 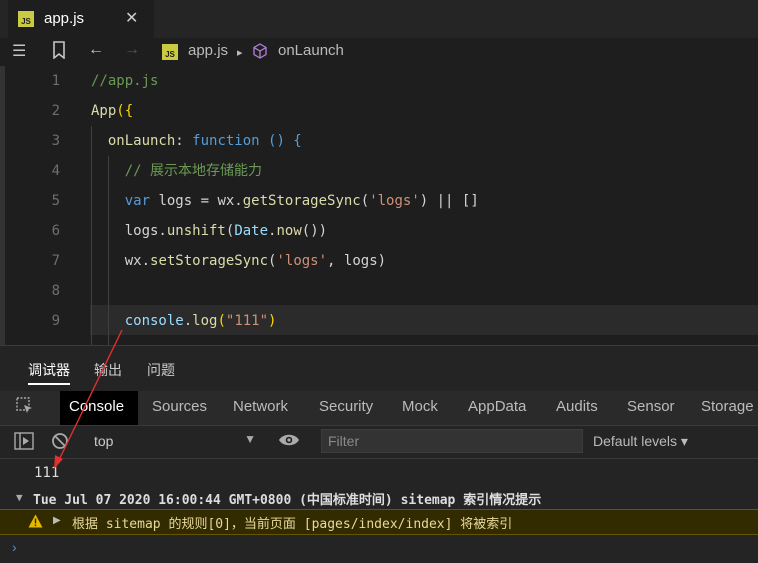 I want to click on tab-problems: 问题, so click(x=161, y=370).